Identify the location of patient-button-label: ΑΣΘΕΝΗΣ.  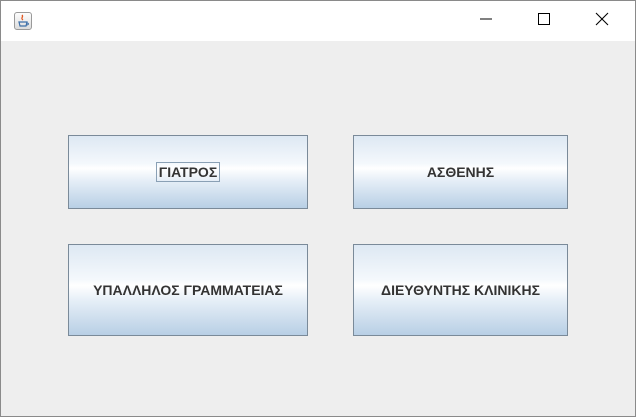
(460, 172).